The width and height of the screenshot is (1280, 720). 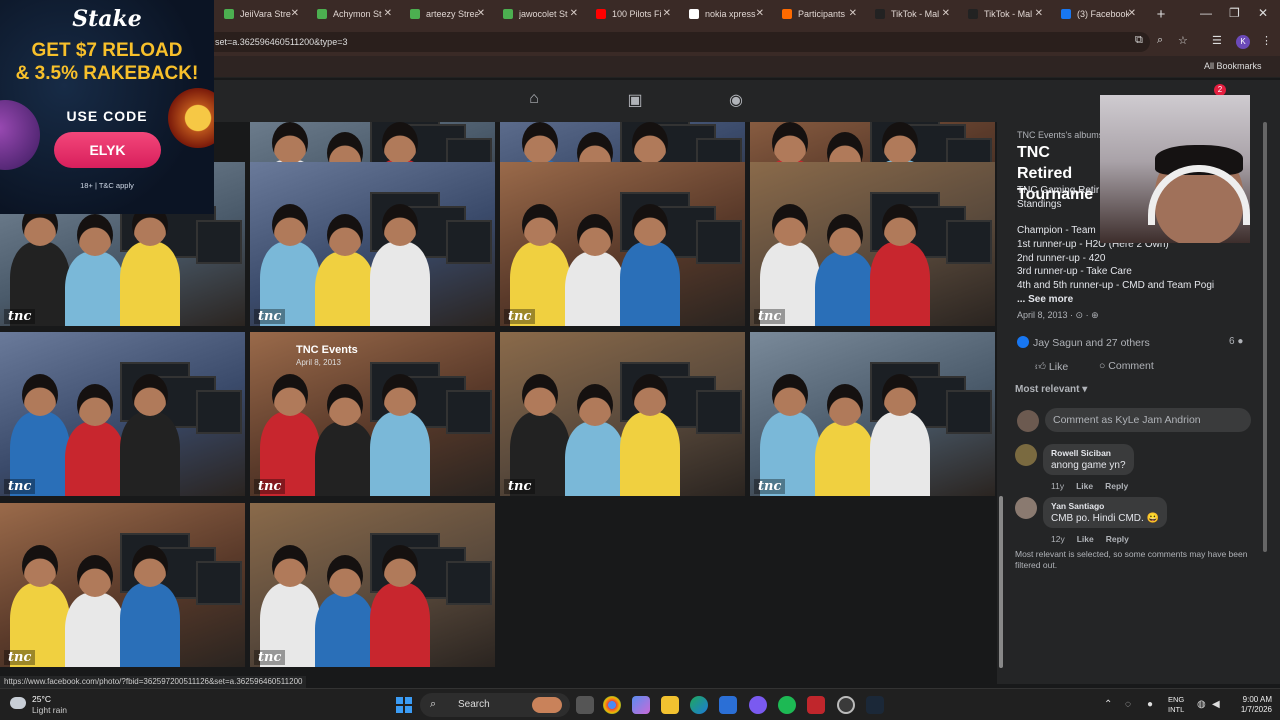 What do you see at coordinates (675, 42) in the screenshot?
I see `address-bar: set=a.362596460511200&type=3` at bounding box center [675, 42].